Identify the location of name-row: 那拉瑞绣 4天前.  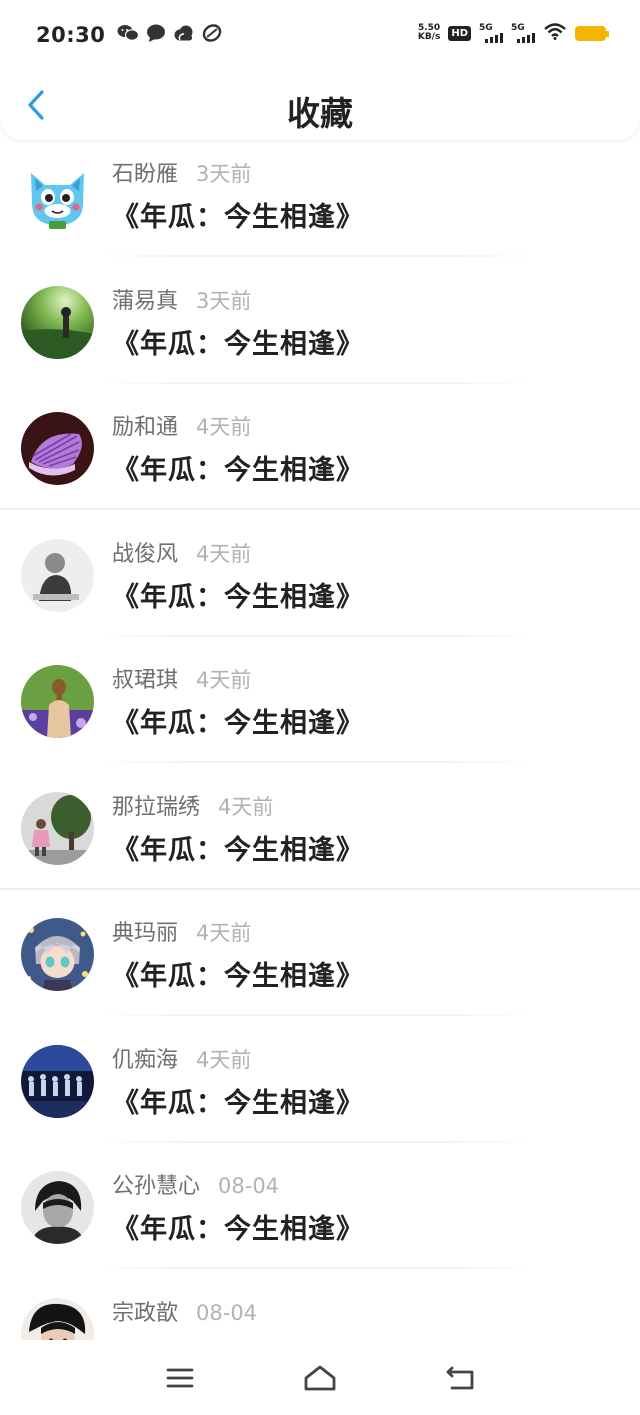
(192, 805).